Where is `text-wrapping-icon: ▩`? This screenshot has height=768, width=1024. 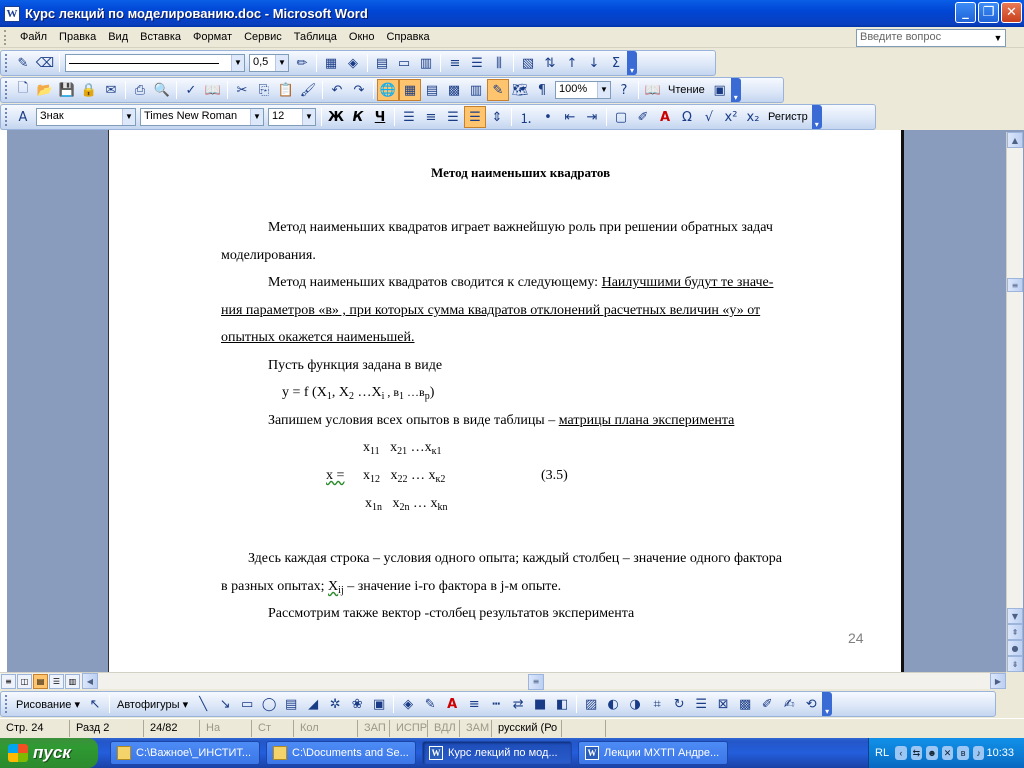
text-wrapping-icon: ▩ is located at coordinates (745, 704).